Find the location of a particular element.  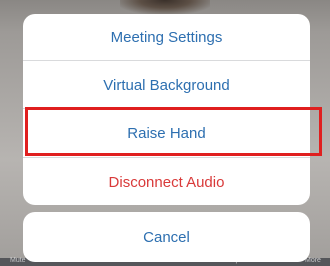

video-feed-detail is located at coordinates (165, 7).